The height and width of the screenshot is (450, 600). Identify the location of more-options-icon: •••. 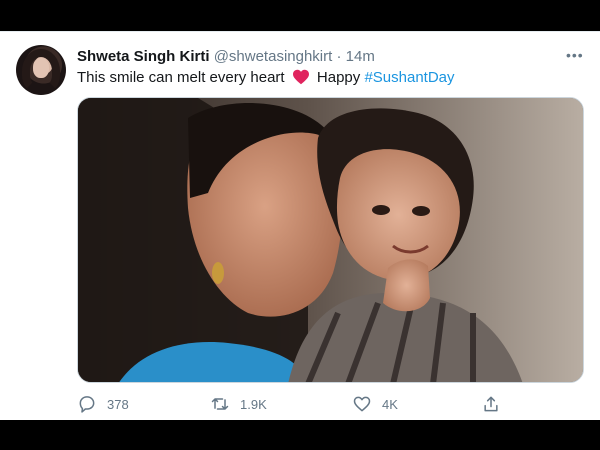
(575, 55).